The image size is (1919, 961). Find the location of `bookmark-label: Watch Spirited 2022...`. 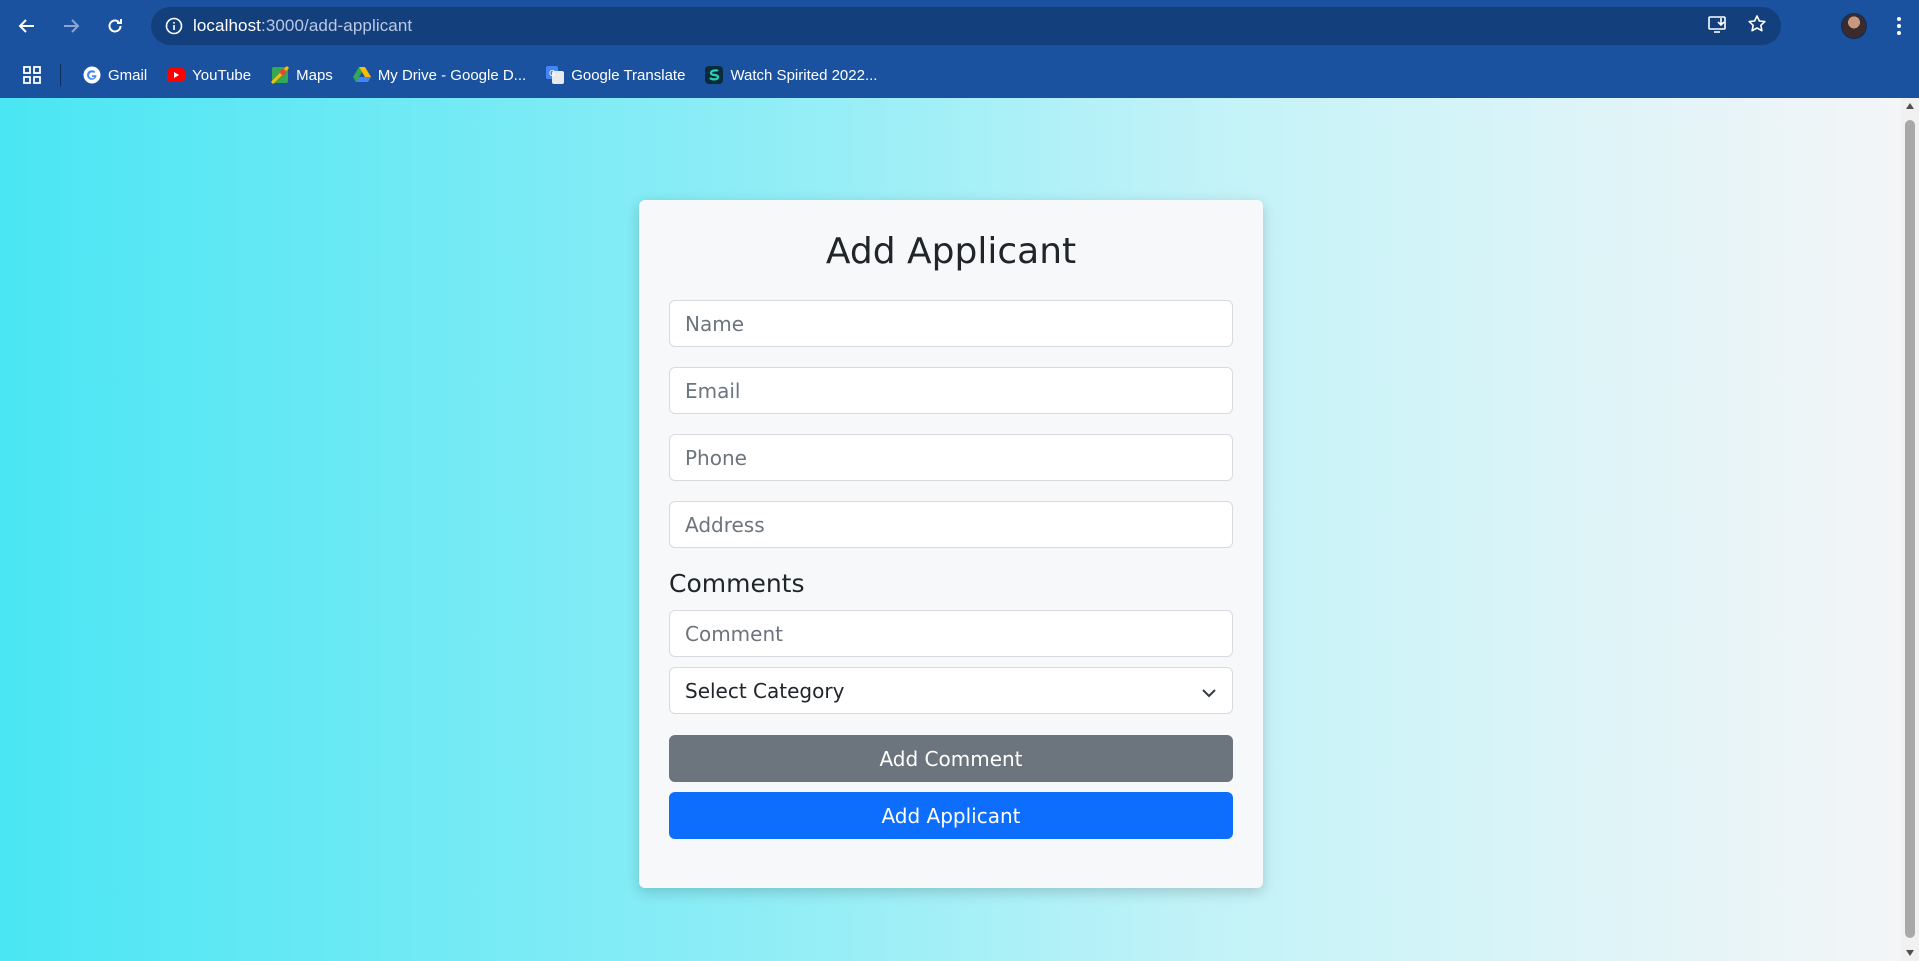

bookmark-label: Watch Spirited 2022... is located at coordinates (804, 75).